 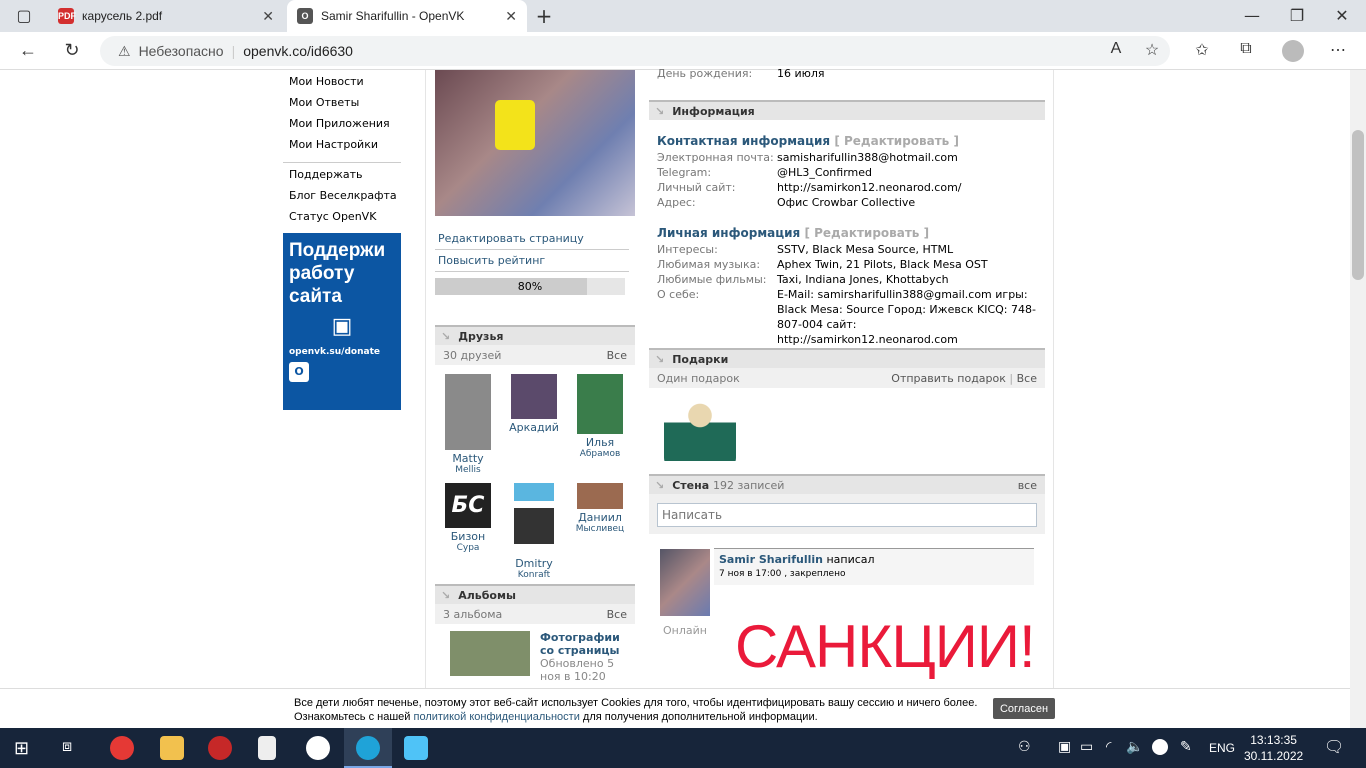 I want to click on friend-item: Даниил Мысливец, so click(x=600, y=508).